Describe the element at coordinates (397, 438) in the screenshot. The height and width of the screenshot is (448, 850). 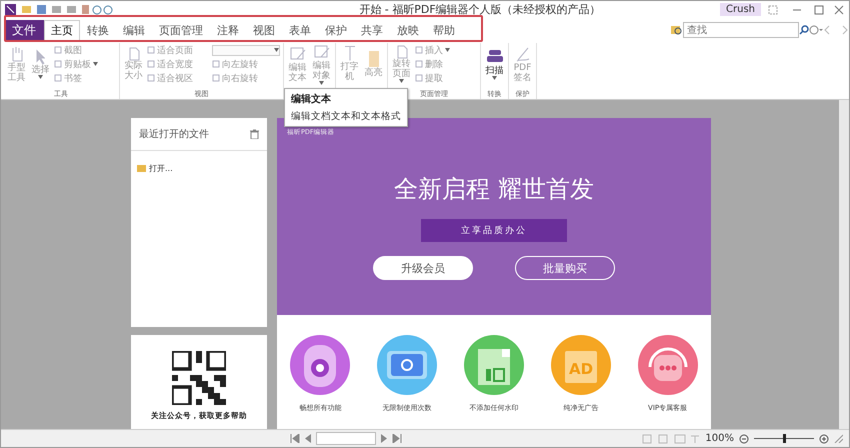
I see `last-page-button` at that location.